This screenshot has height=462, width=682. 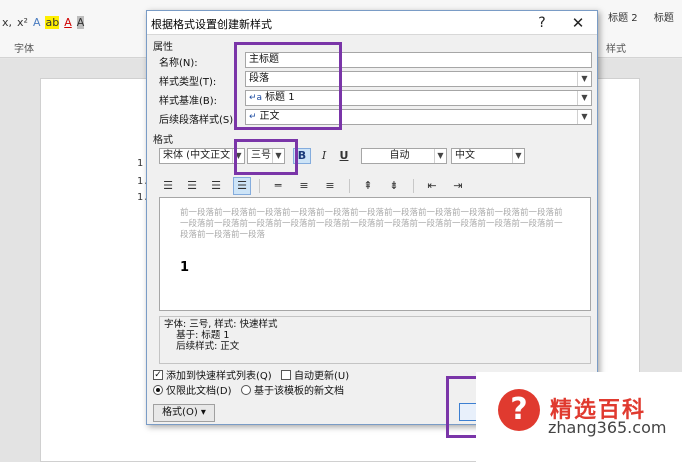 What do you see at coordinates (158, 389) in the screenshot?
I see `radio-selected-icon` at bounding box center [158, 389].